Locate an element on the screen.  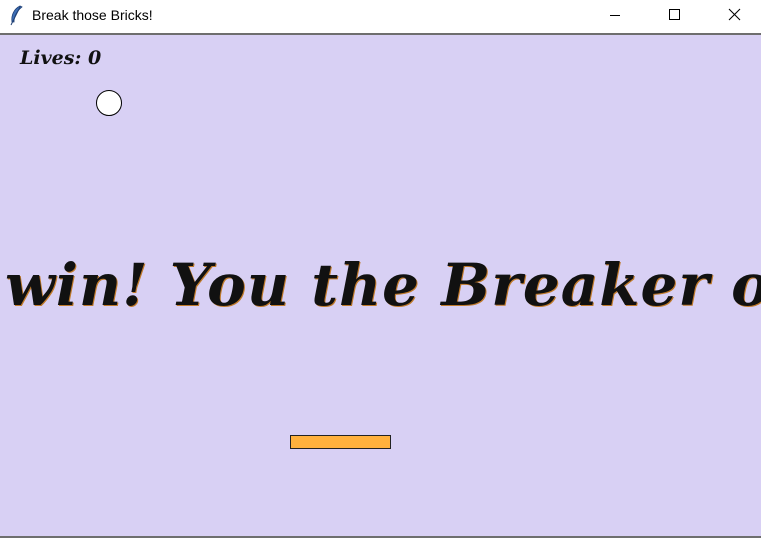
close-button is located at coordinates (735, 16).